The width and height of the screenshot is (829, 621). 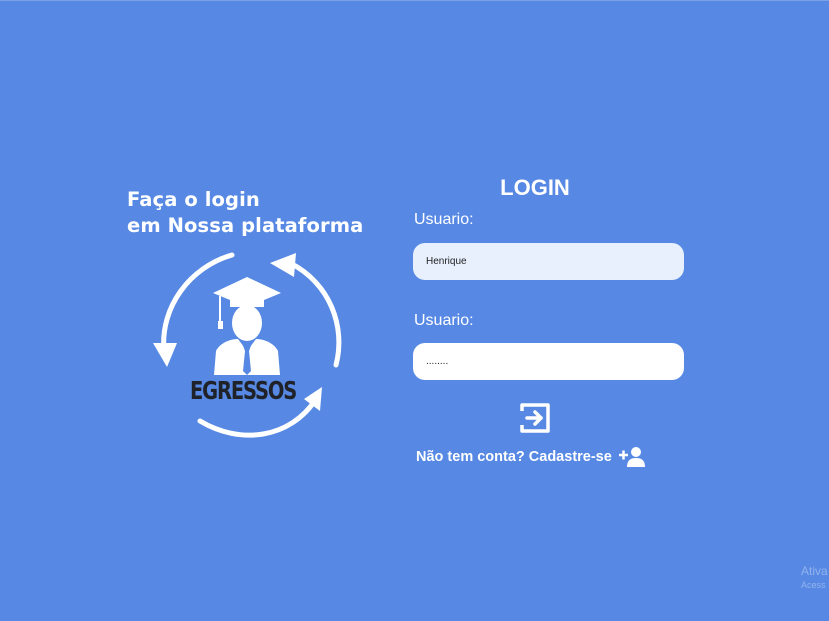 I want to click on sign-in-icon, so click(x=535, y=418).